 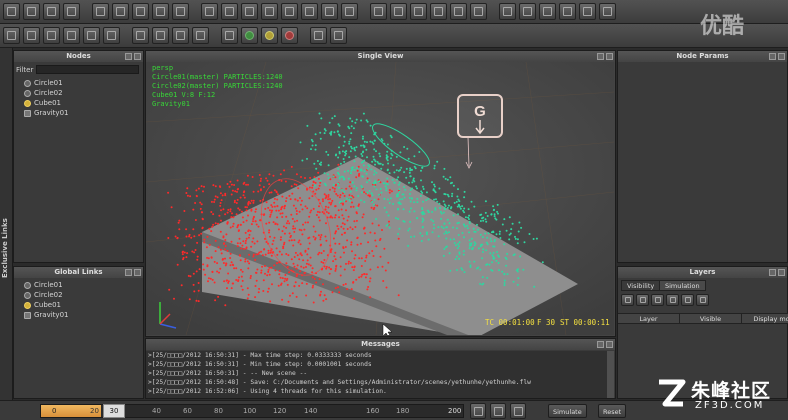 What do you see at coordinates (649, 318) in the screenshot?
I see `column-layer: Layer` at bounding box center [649, 318].